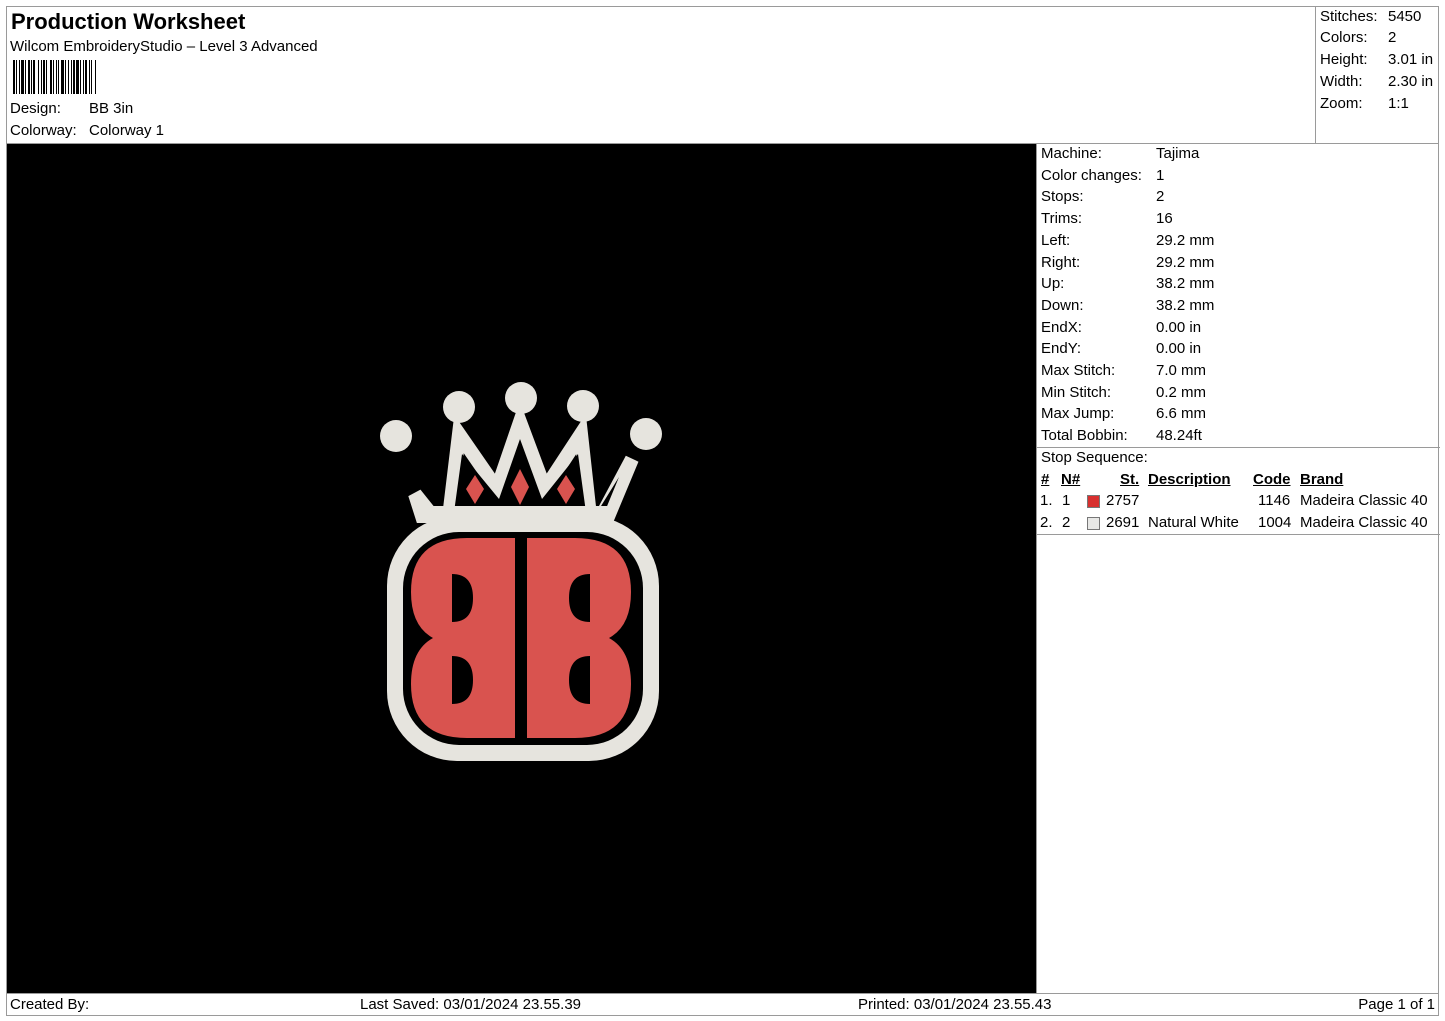 The image size is (1445, 1021). Describe the element at coordinates (1123, 522) in the screenshot. I see `row-stitches: 2691` at that location.